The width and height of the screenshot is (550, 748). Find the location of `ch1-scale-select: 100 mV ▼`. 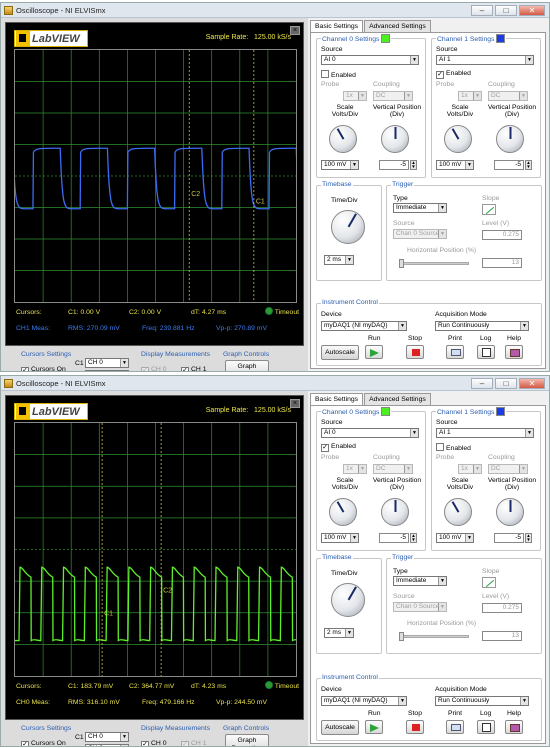

ch1-scale-select: 100 mV ▼ is located at coordinates (455, 538).